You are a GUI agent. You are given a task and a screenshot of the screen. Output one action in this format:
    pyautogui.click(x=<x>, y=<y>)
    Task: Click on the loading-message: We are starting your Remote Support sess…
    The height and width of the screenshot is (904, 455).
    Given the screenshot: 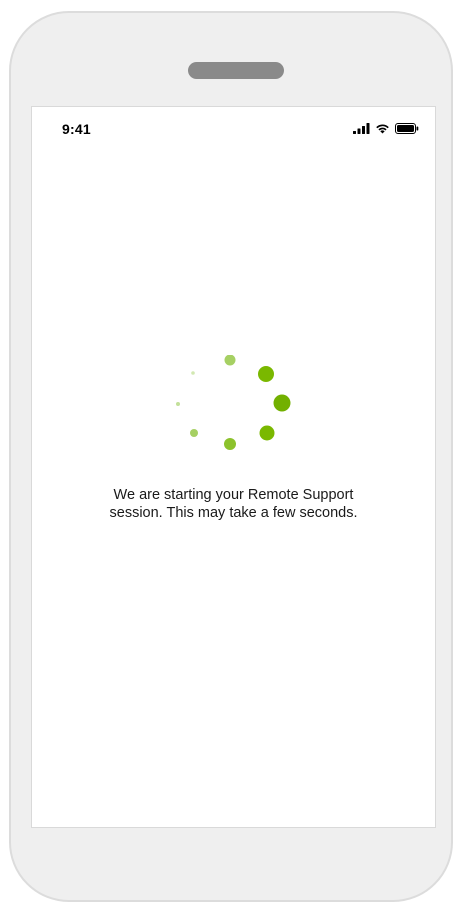 What is the action you would take?
    pyautogui.click(x=233, y=504)
    